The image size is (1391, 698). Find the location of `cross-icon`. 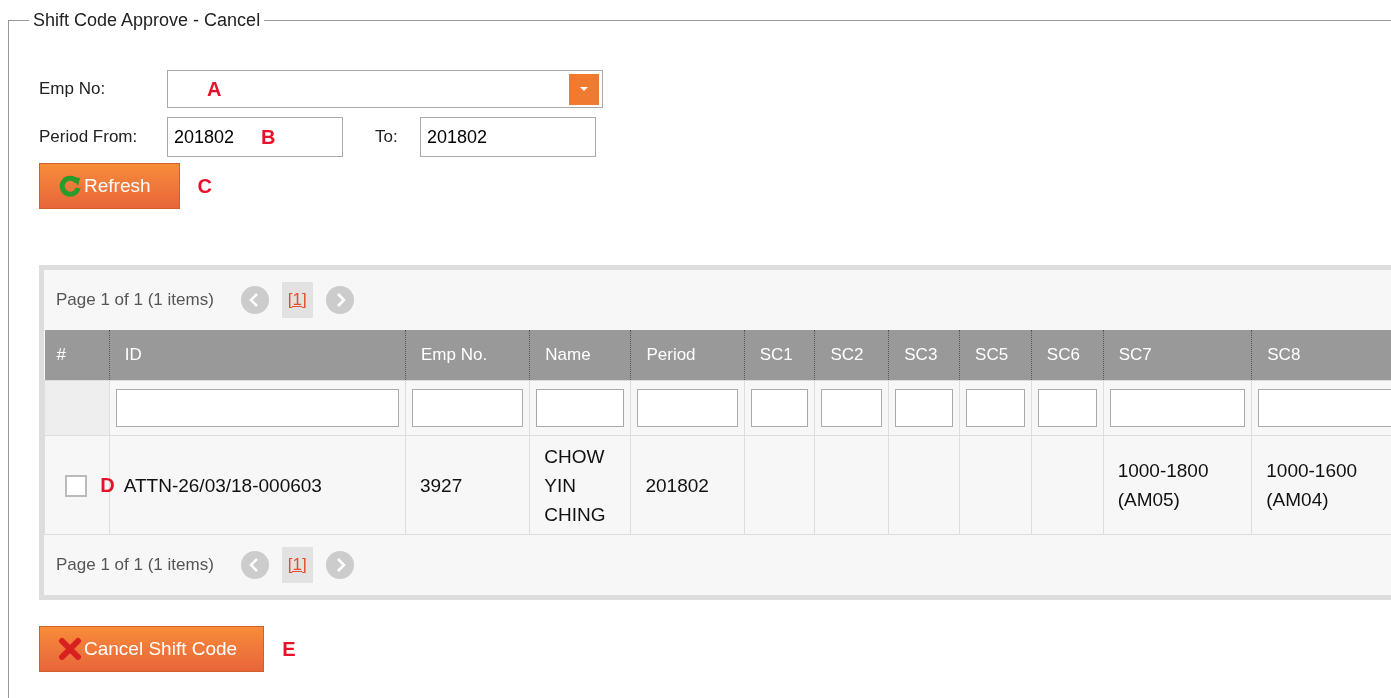

cross-icon is located at coordinates (70, 649).